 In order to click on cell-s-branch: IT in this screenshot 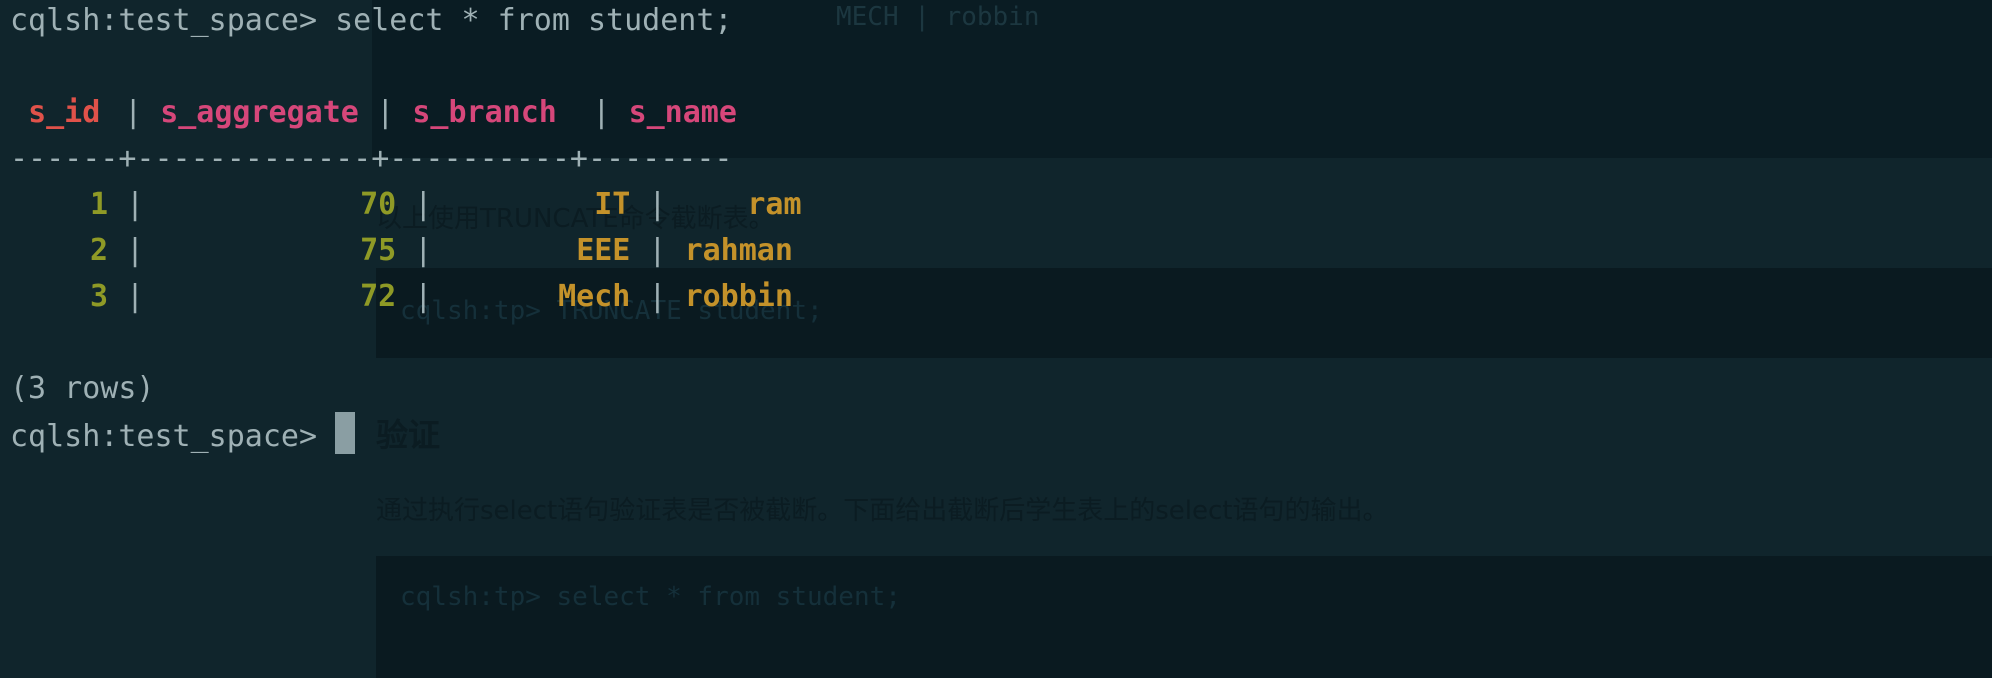, I will do `click(612, 204)`.